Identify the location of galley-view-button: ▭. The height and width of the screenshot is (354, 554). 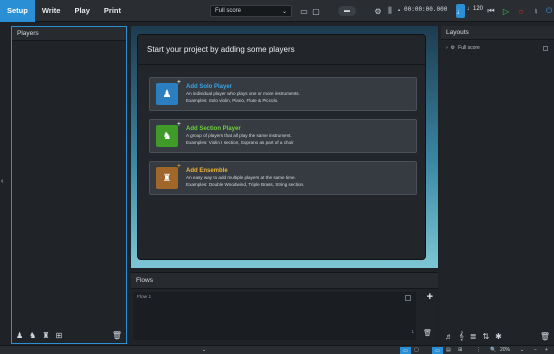
(405, 350).